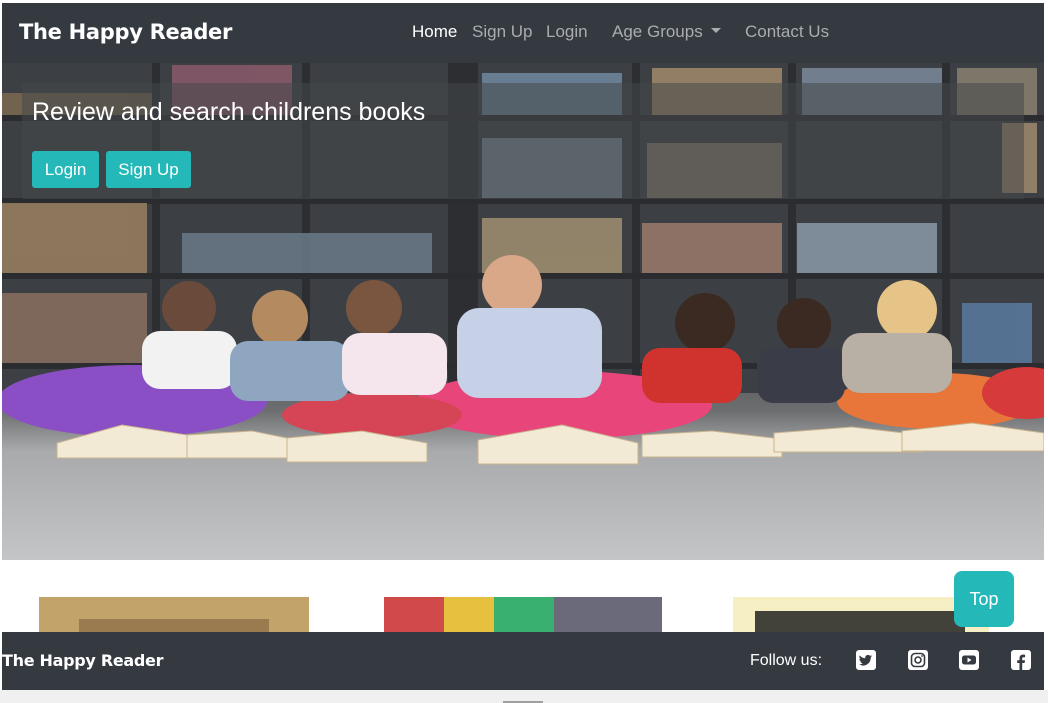 The width and height of the screenshot is (1048, 703). What do you see at coordinates (918, 660) in the screenshot?
I see `instagram-icon` at bounding box center [918, 660].